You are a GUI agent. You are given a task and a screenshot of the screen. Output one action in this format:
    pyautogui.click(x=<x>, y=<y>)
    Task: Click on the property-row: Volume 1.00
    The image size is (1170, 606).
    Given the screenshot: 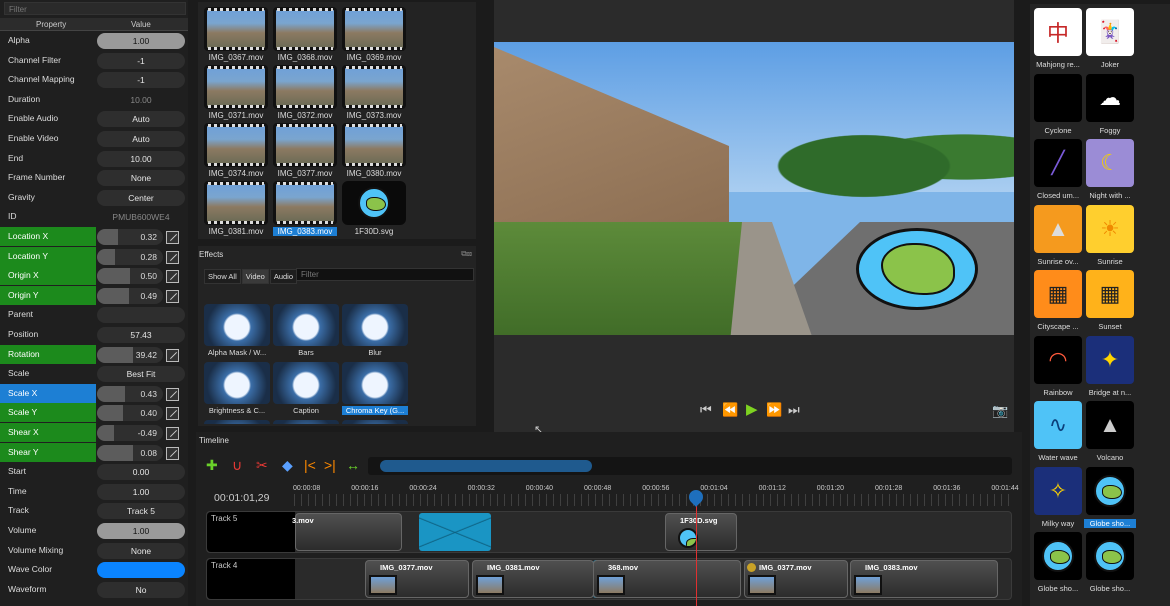 What is the action you would take?
    pyautogui.click(x=94, y=531)
    